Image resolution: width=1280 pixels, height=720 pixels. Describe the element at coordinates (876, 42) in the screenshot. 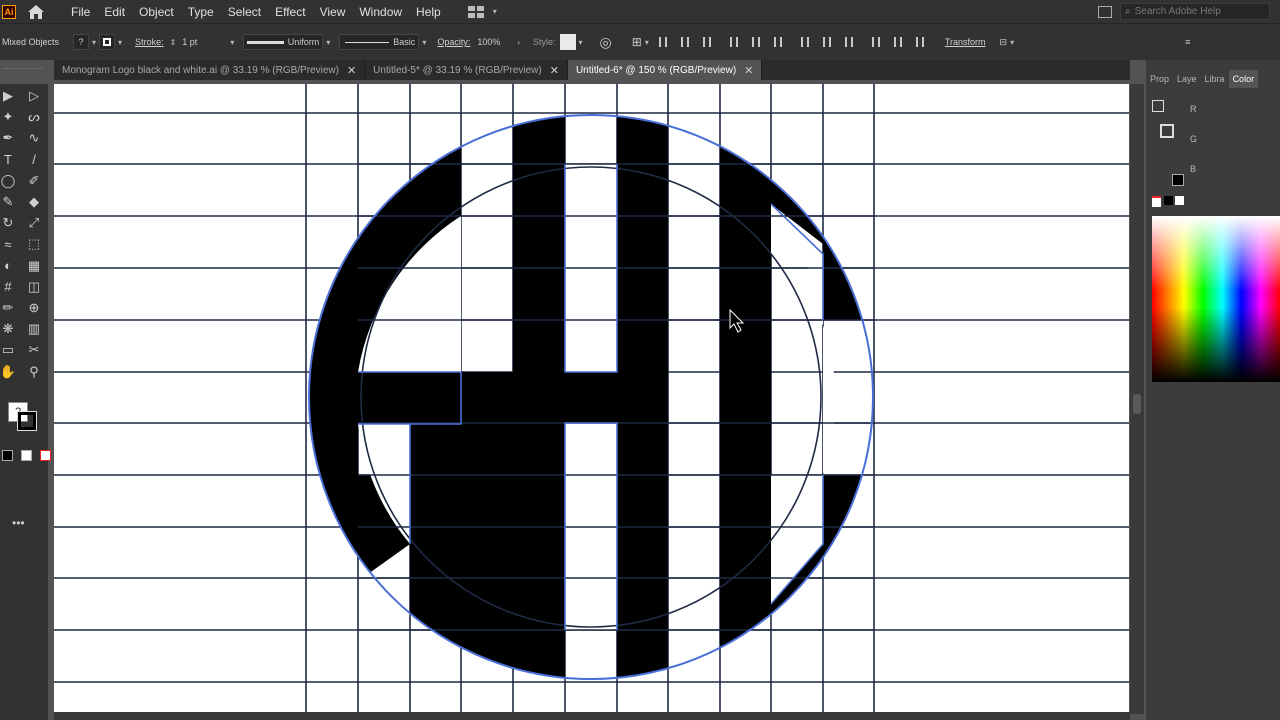

I see `distribute-left-icon` at that location.